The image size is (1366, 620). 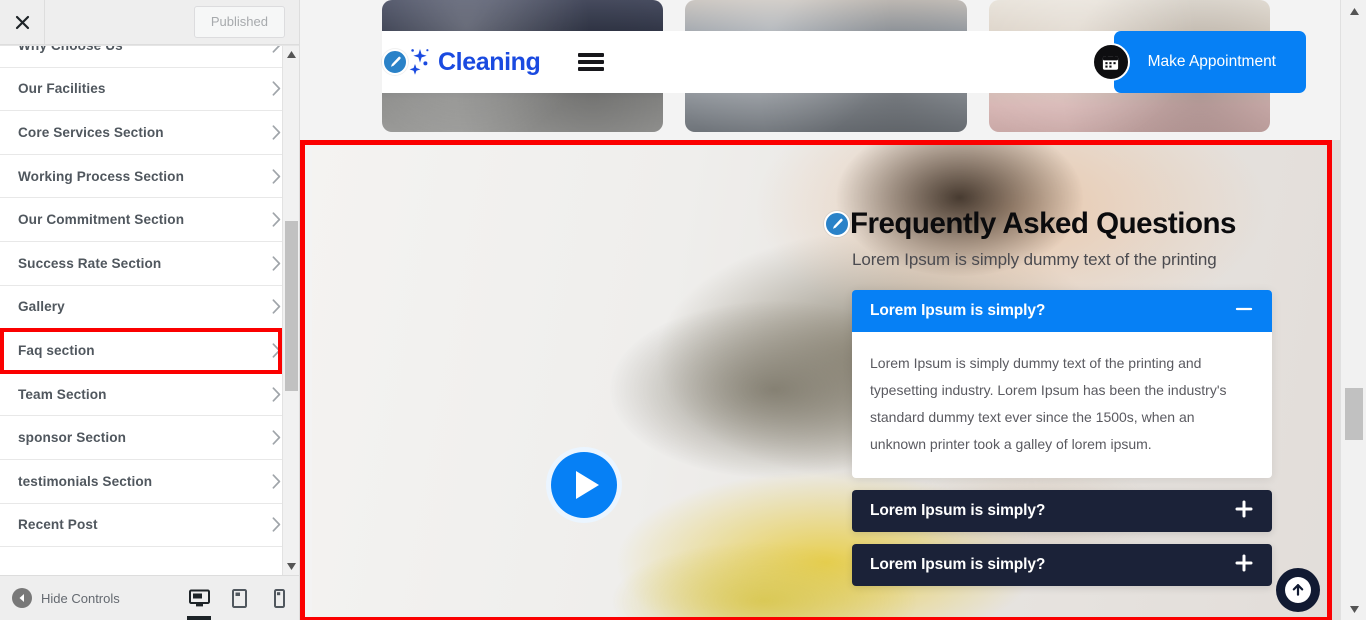 I want to click on sidebar-item-label: Our Facilities, so click(x=62, y=89).